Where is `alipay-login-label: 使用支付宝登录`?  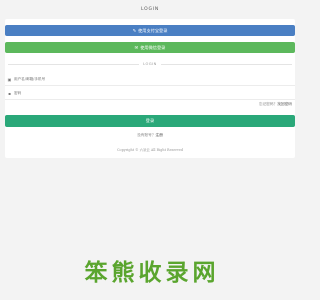
alipay-login-label: 使用支付宝登录 is located at coordinates (153, 30).